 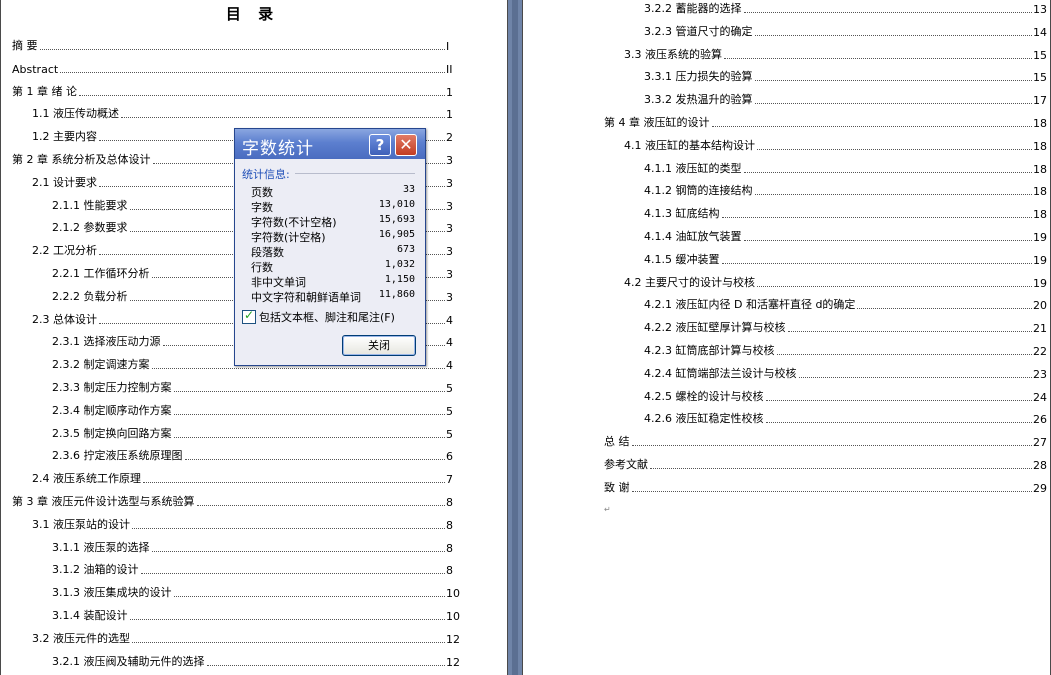 What do you see at coordinates (845, 31) in the screenshot?
I see `toc-entry: 3.2.3 管道尺寸的确定 14` at bounding box center [845, 31].